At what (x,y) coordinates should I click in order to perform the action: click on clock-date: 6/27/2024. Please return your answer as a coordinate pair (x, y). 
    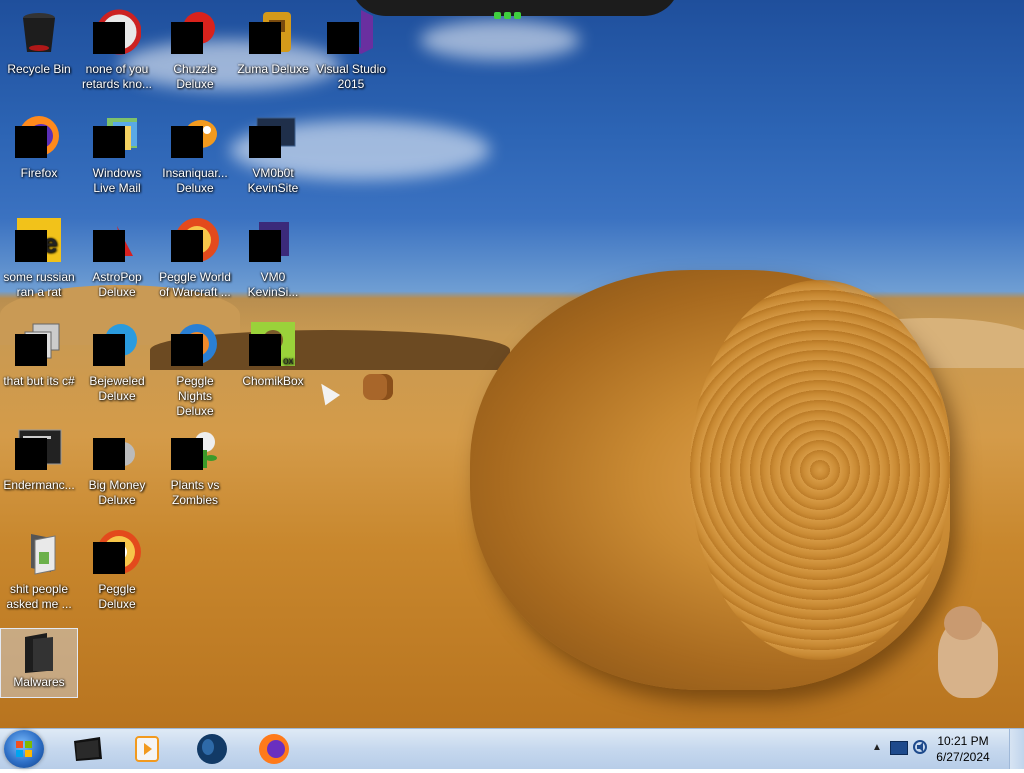
    Looking at the image, I should click on (963, 757).